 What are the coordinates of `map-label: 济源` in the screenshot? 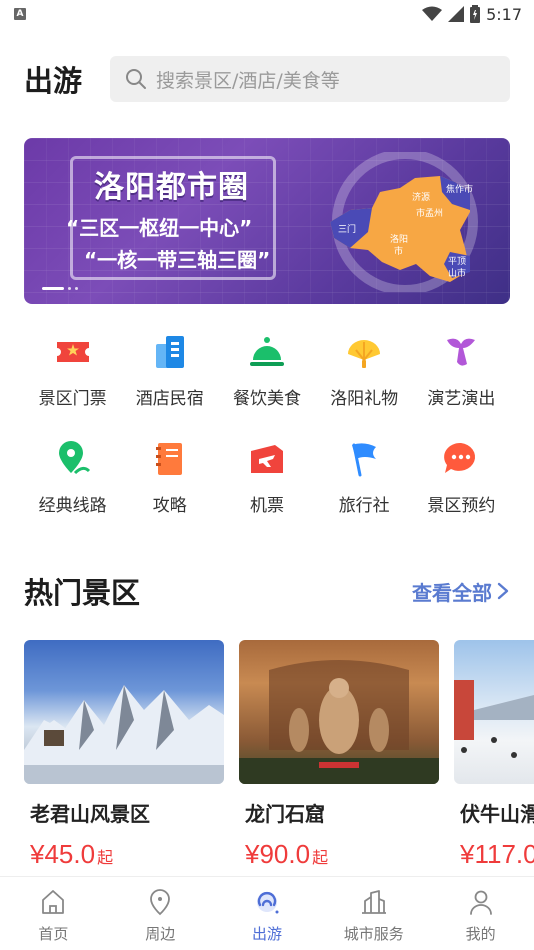 It's located at (421, 197).